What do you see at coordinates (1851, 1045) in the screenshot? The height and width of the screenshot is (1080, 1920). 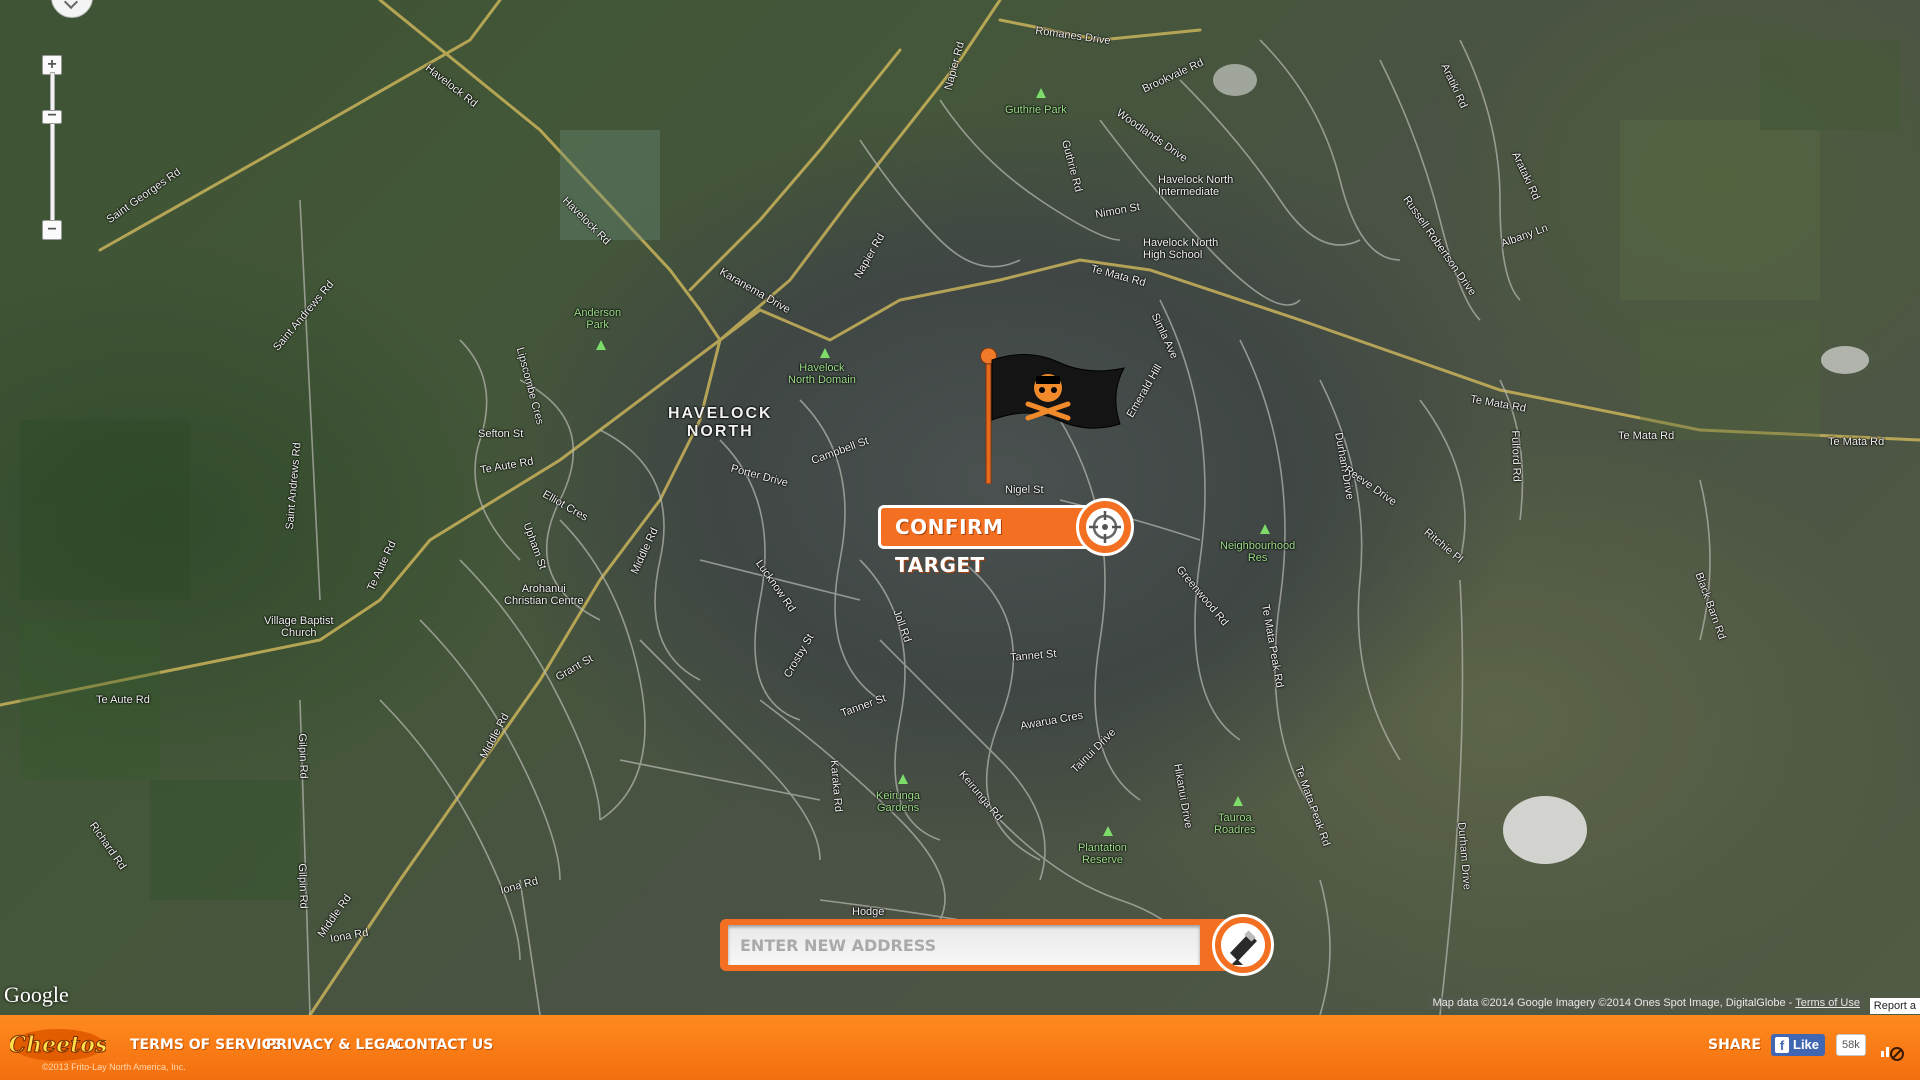 I see `facebook-like-count: 58k` at bounding box center [1851, 1045].